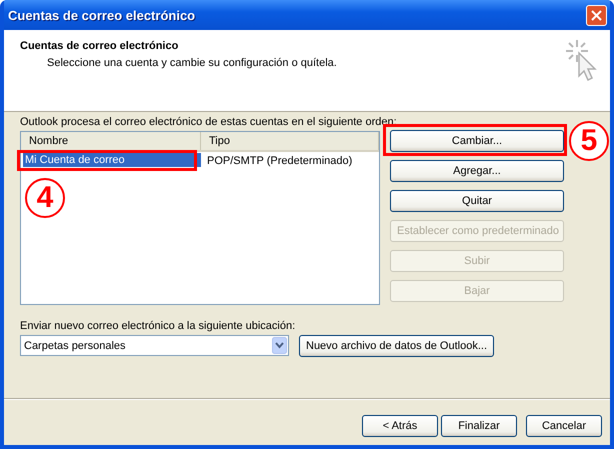 This screenshot has height=449, width=614. Describe the element at coordinates (158, 326) in the screenshot. I see `delivery-label: Enviar nuevo correo electrónico a la siguiente ubicación:` at that location.